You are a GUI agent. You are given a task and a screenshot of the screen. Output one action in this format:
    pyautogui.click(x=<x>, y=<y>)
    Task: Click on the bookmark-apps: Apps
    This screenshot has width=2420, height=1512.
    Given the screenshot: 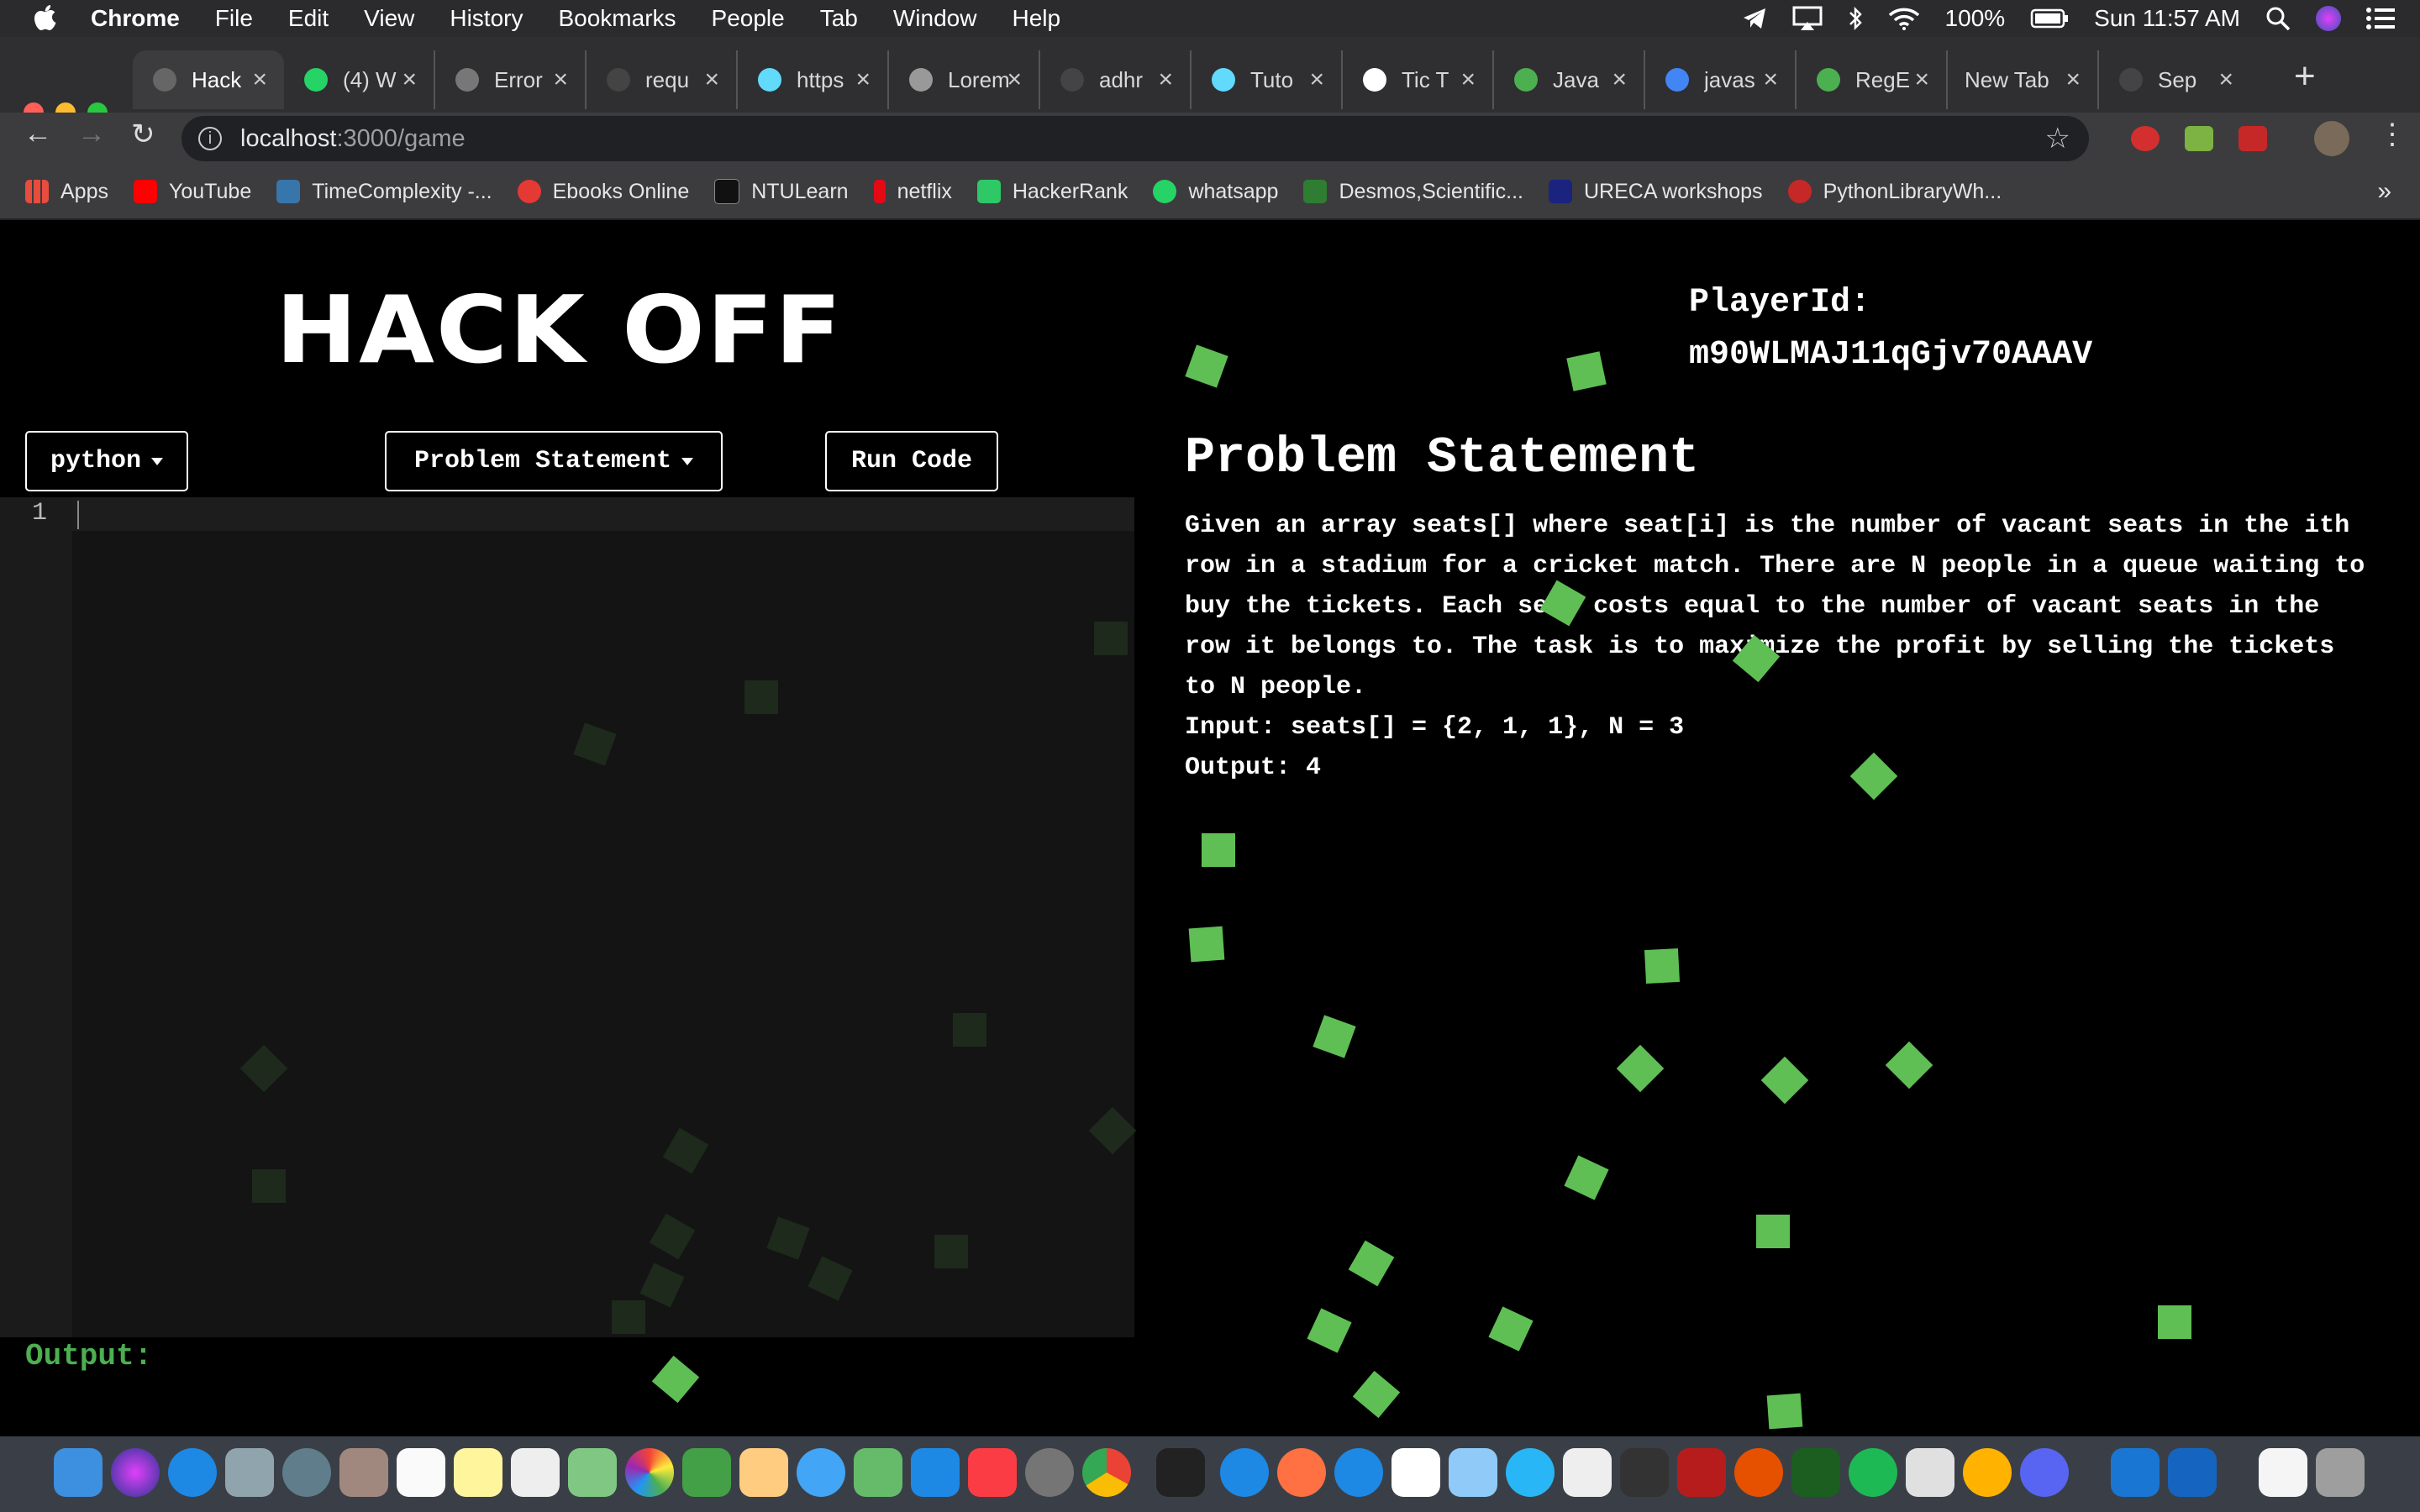 What is the action you would take?
    pyautogui.click(x=66, y=192)
    